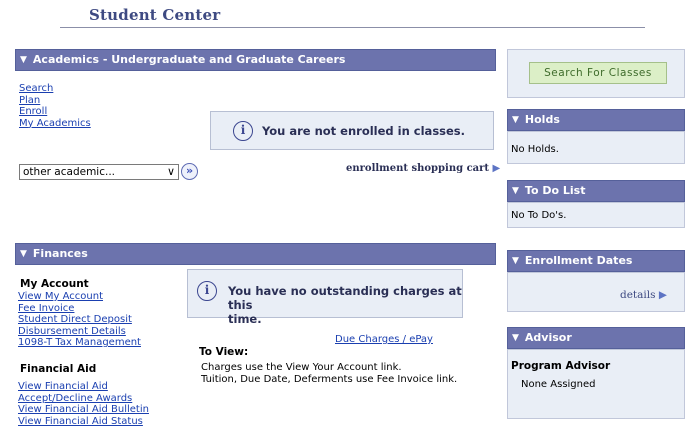 The height and width of the screenshot is (432, 692). What do you see at coordinates (555, 190) in the screenshot?
I see `todo-header-label: To Do List` at bounding box center [555, 190].